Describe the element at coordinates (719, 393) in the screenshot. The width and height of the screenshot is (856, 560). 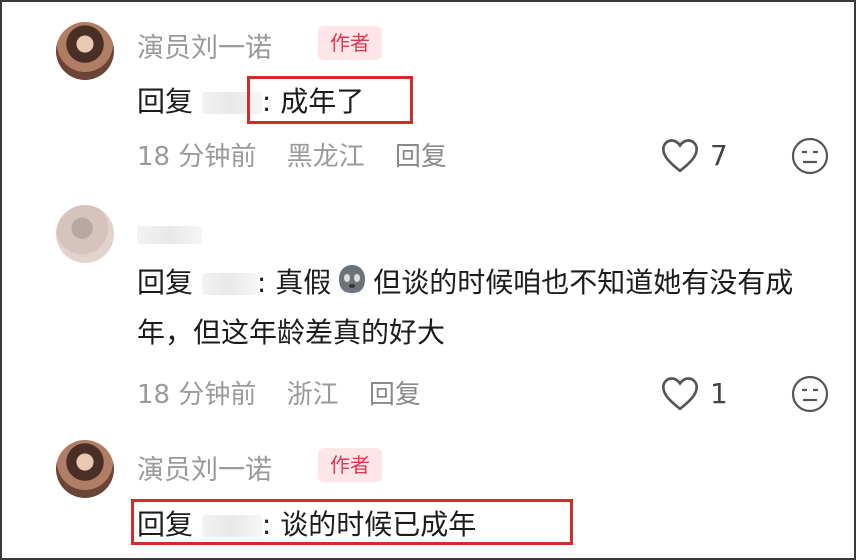
I see `like-count: 1` at that location.